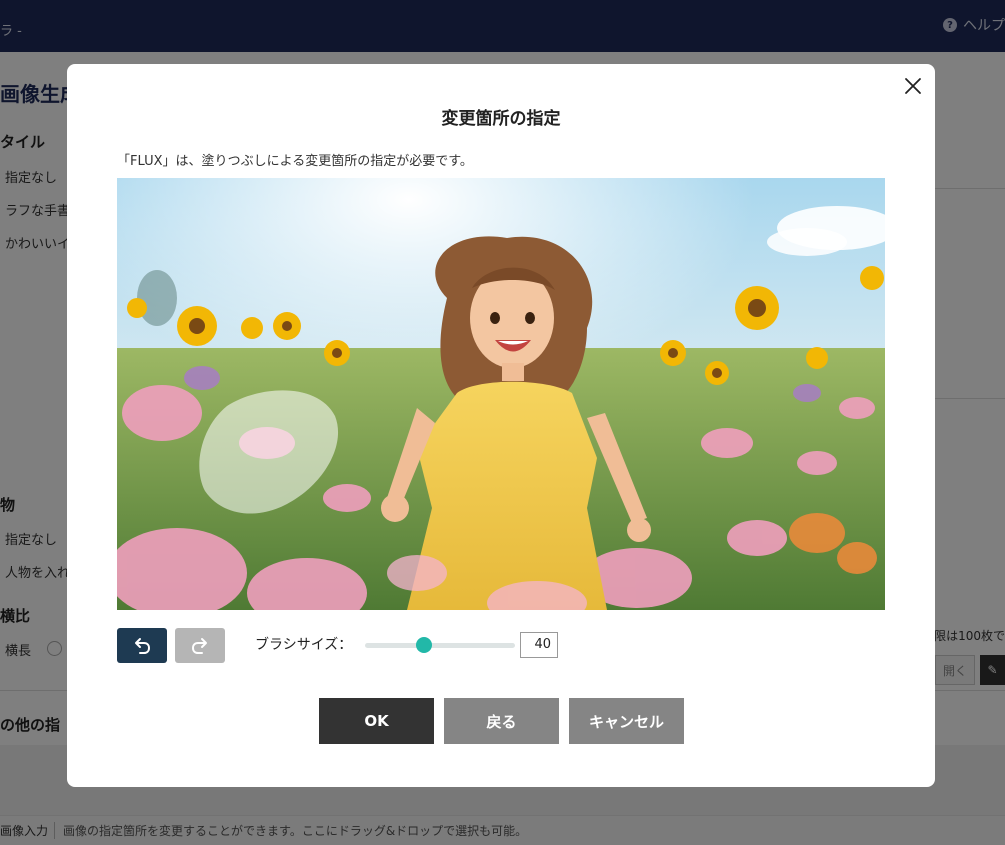  What do you see at coordinates (304, 645) in the screenshot?
I see `brush-size-label: ブラシサイズ：` at bounding box center [304, 645].